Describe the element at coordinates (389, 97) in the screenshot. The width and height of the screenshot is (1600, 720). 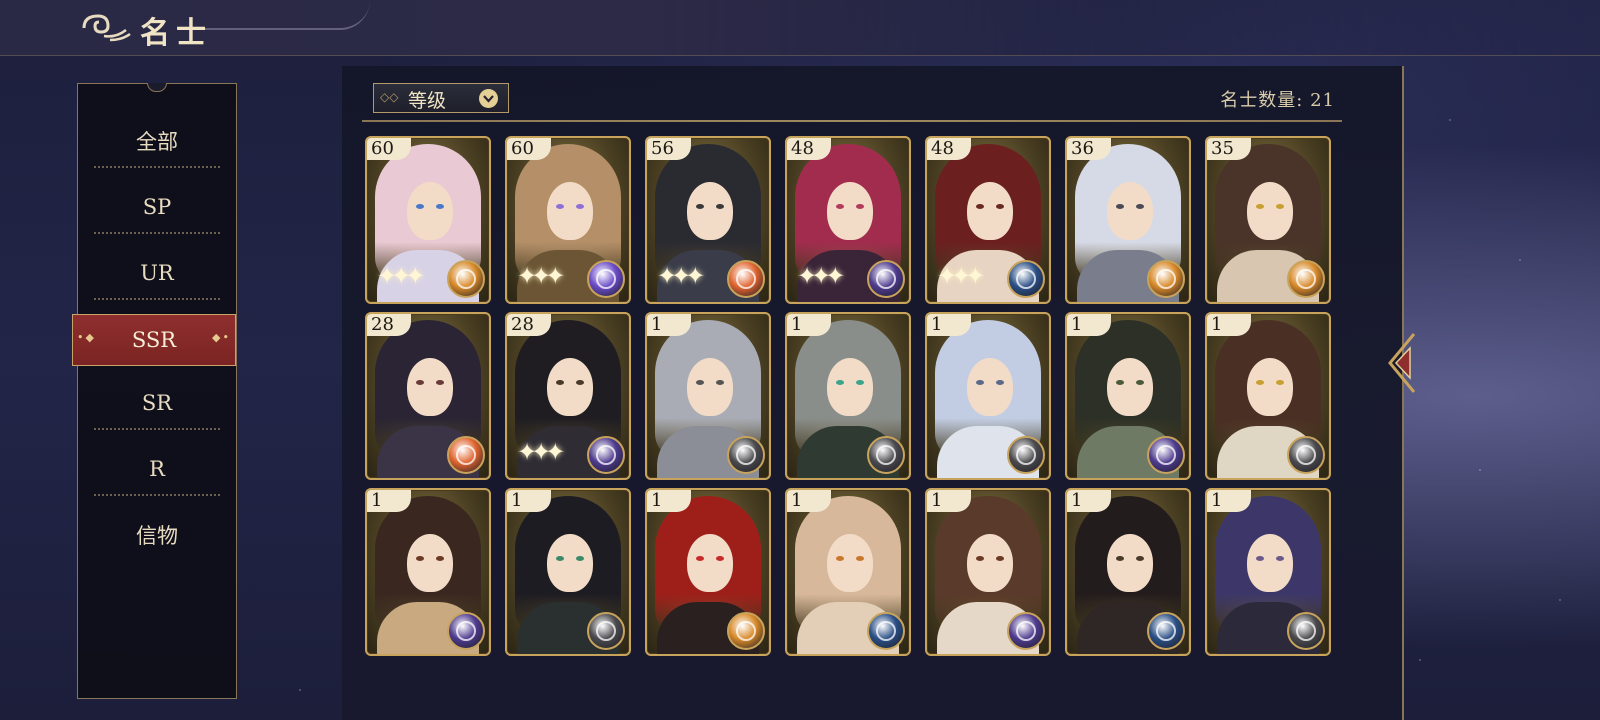
I see `diamond-ornament-icon: ◇◇` at that location.